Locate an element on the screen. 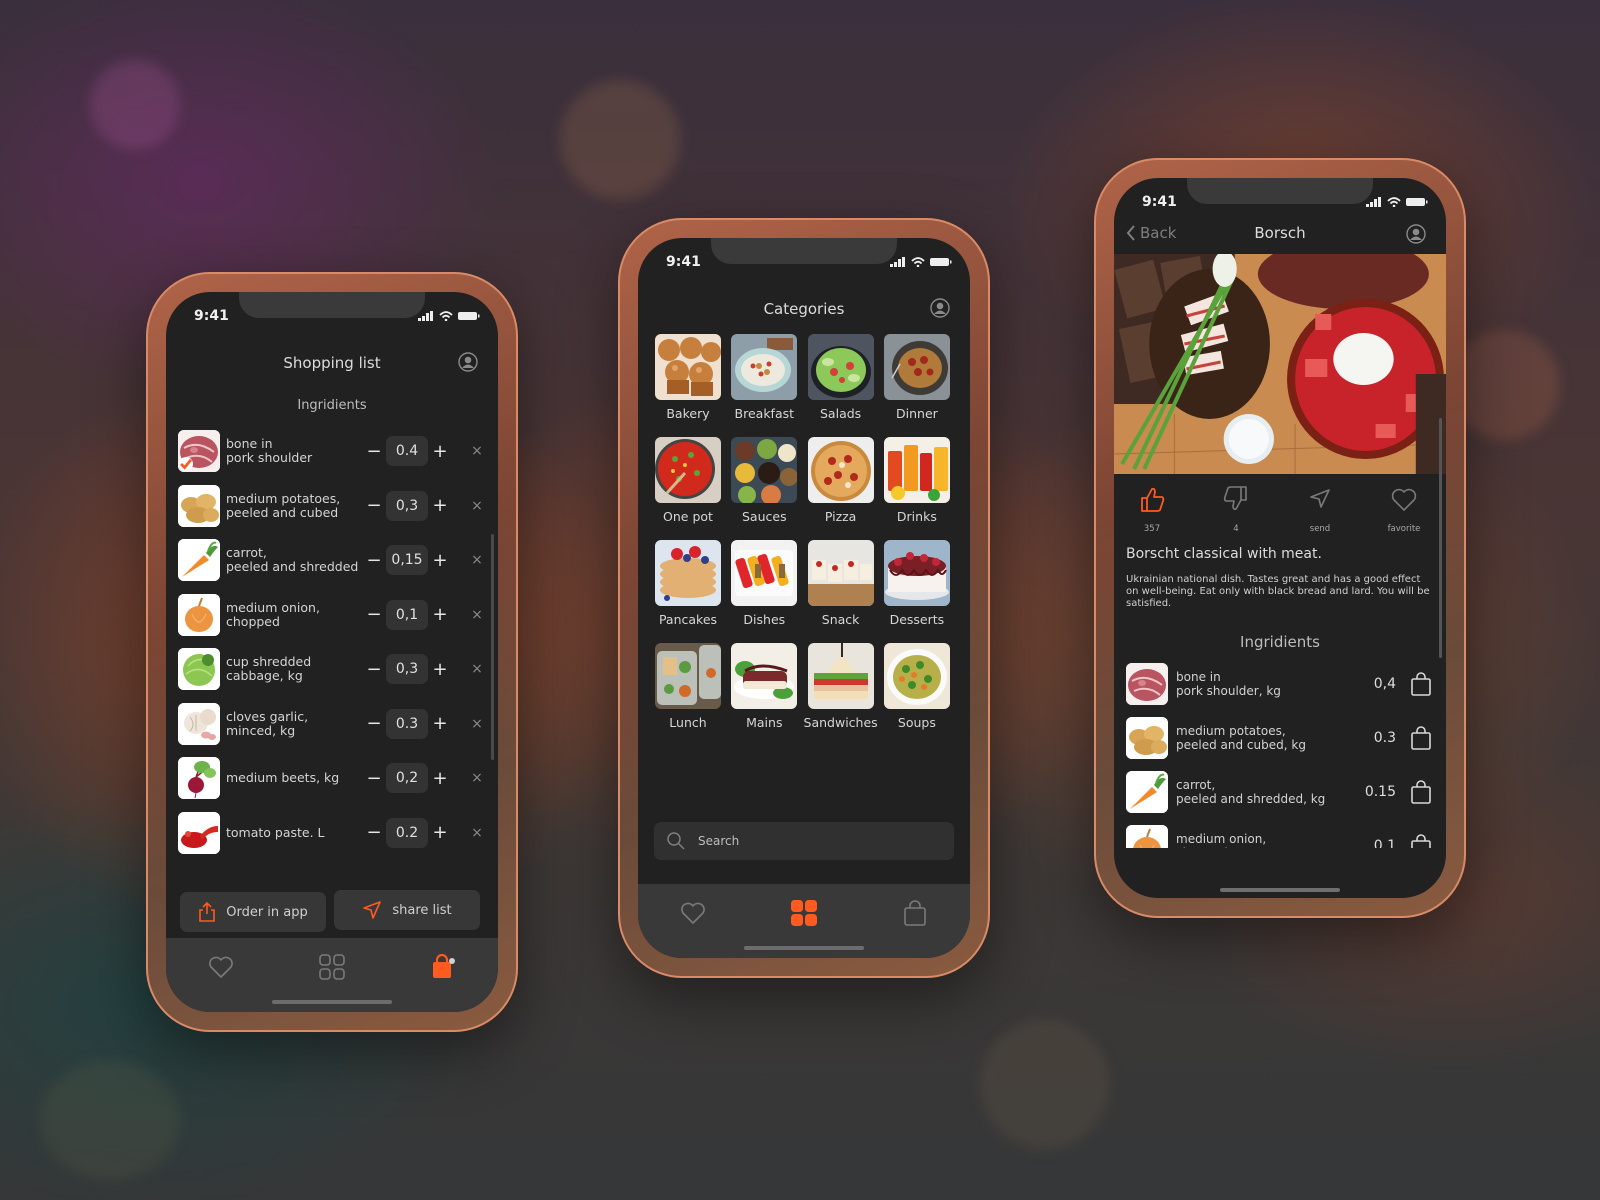 The image size is (1600, 1200). quantity-value: 0,15 is located at coordinates (407, 560).